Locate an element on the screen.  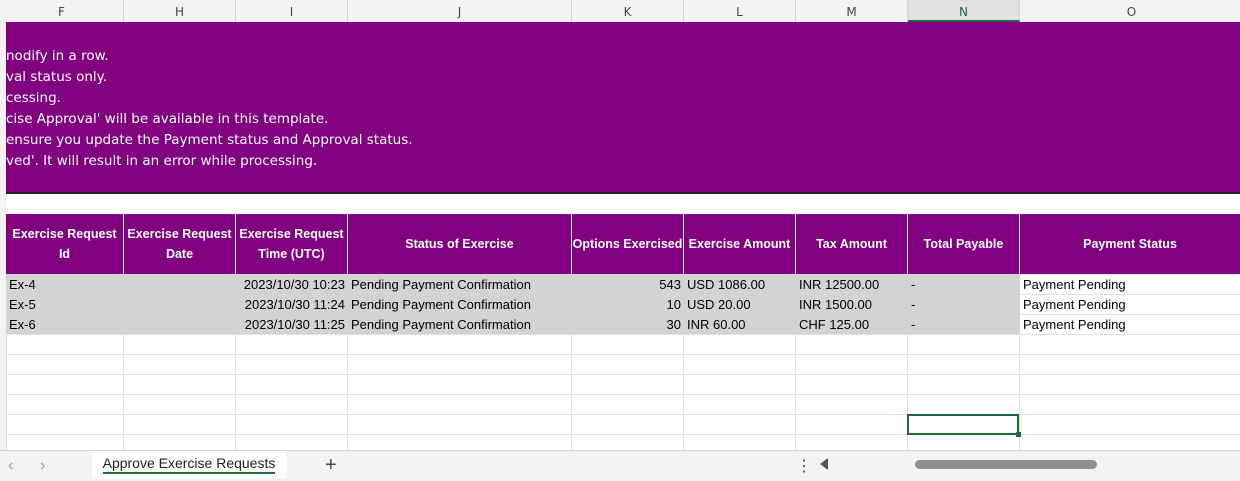
column-header-row: F H I J K L M N O is located at coordinates (620, 11).